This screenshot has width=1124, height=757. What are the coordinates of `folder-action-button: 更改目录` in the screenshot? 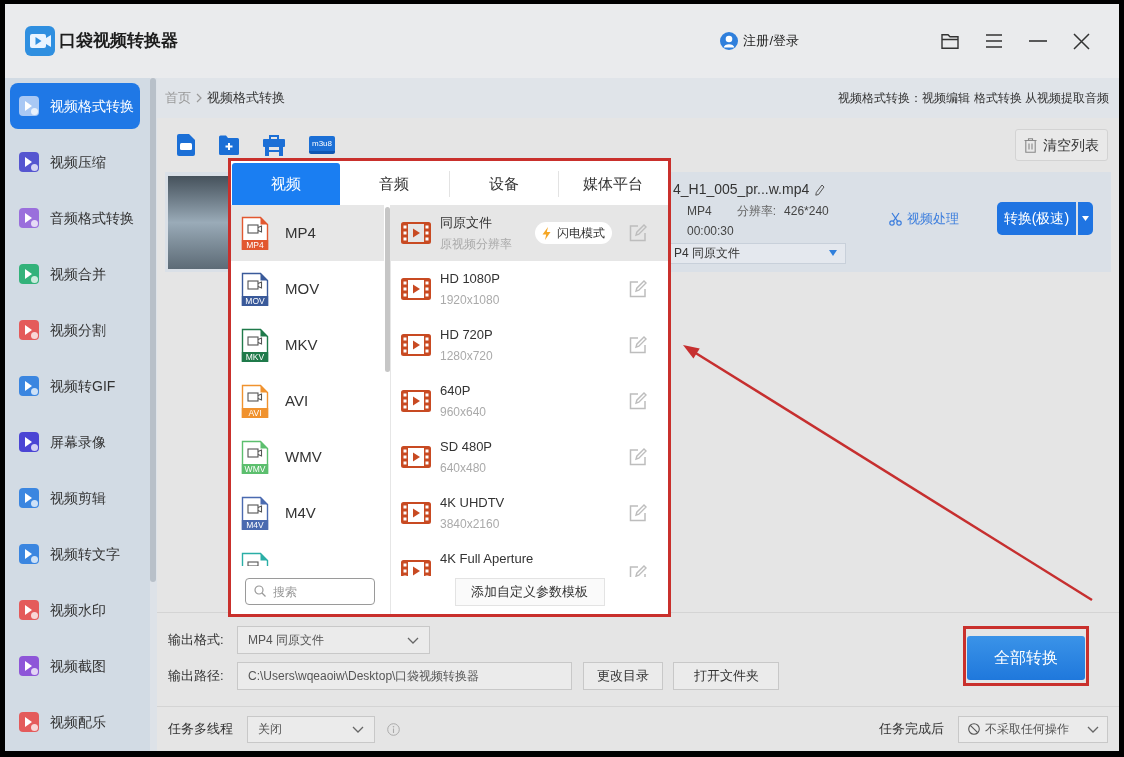 It's located at (623, 676).